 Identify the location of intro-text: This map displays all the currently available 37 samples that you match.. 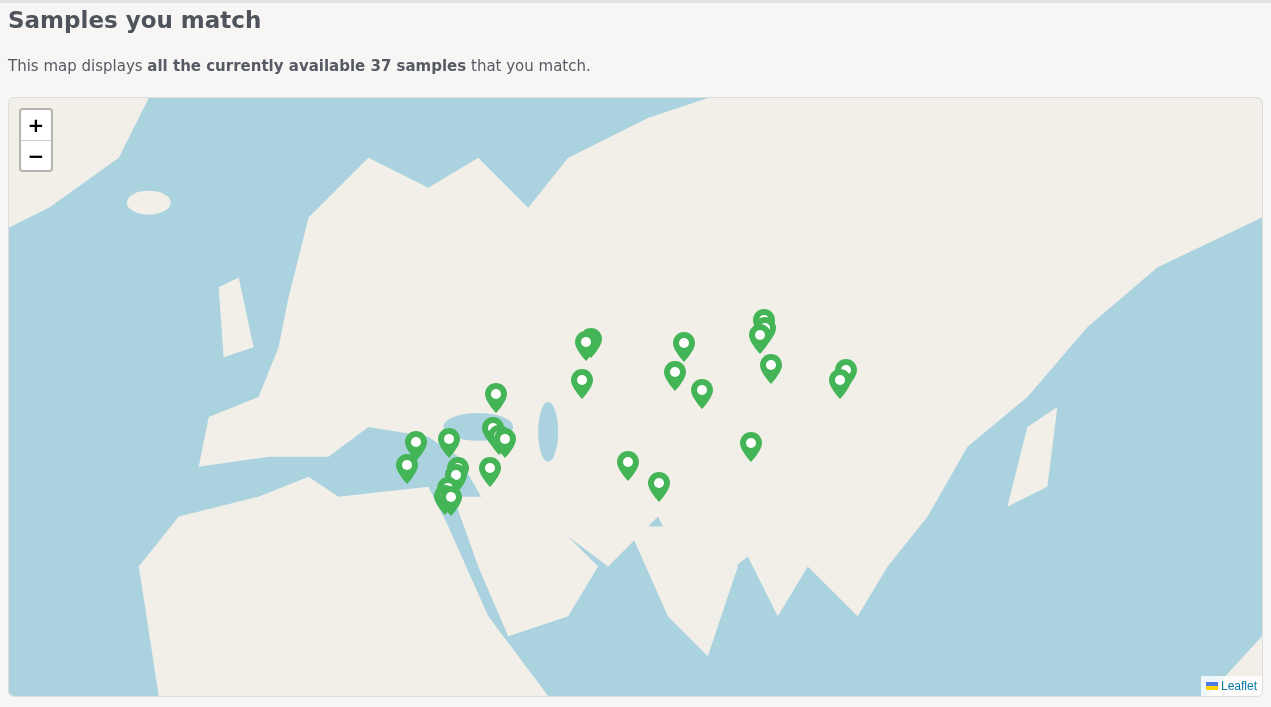
(300, 66).